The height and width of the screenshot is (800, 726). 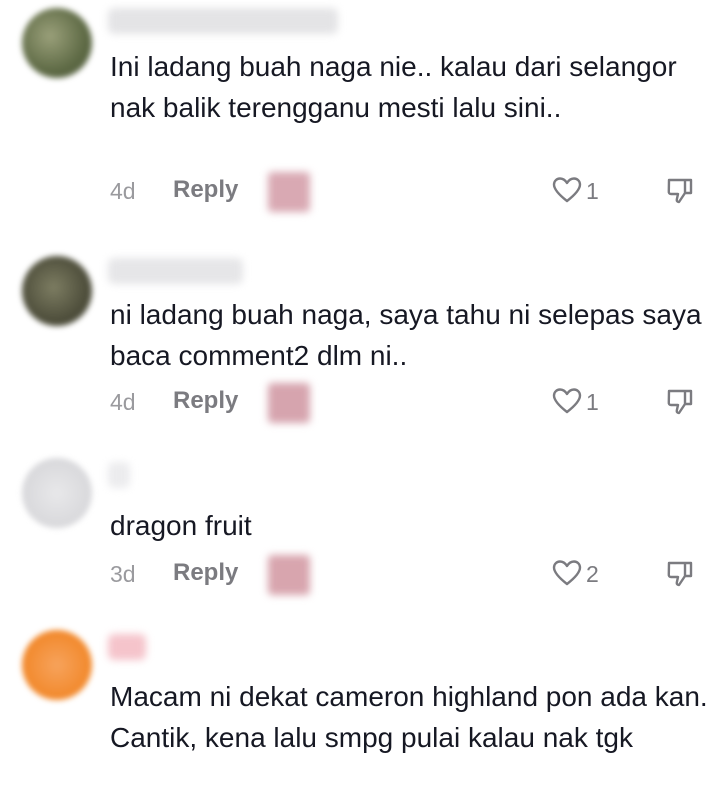 What do you see at coordinates (410, 575) in the screenshot?
I see `comment-actions: 3d Reply 2` at bounding box center [410, 575].